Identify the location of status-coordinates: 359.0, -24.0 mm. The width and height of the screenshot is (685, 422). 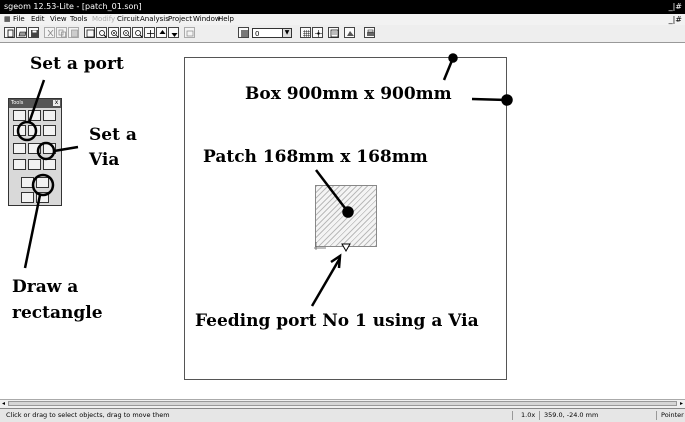
(571, 415).